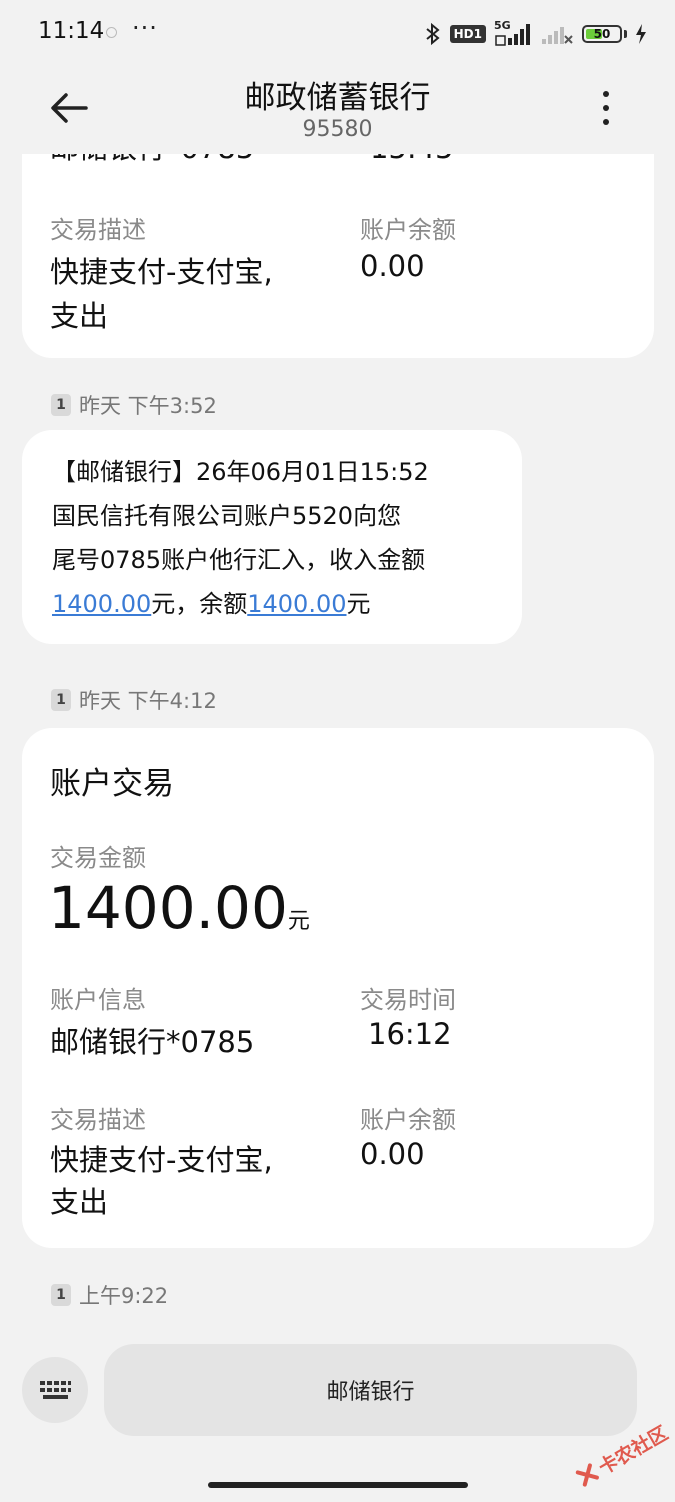 The height and width of the screenshot is (1502, 675). I want to click on amount-value: 1400.00元, so click(179, 908).